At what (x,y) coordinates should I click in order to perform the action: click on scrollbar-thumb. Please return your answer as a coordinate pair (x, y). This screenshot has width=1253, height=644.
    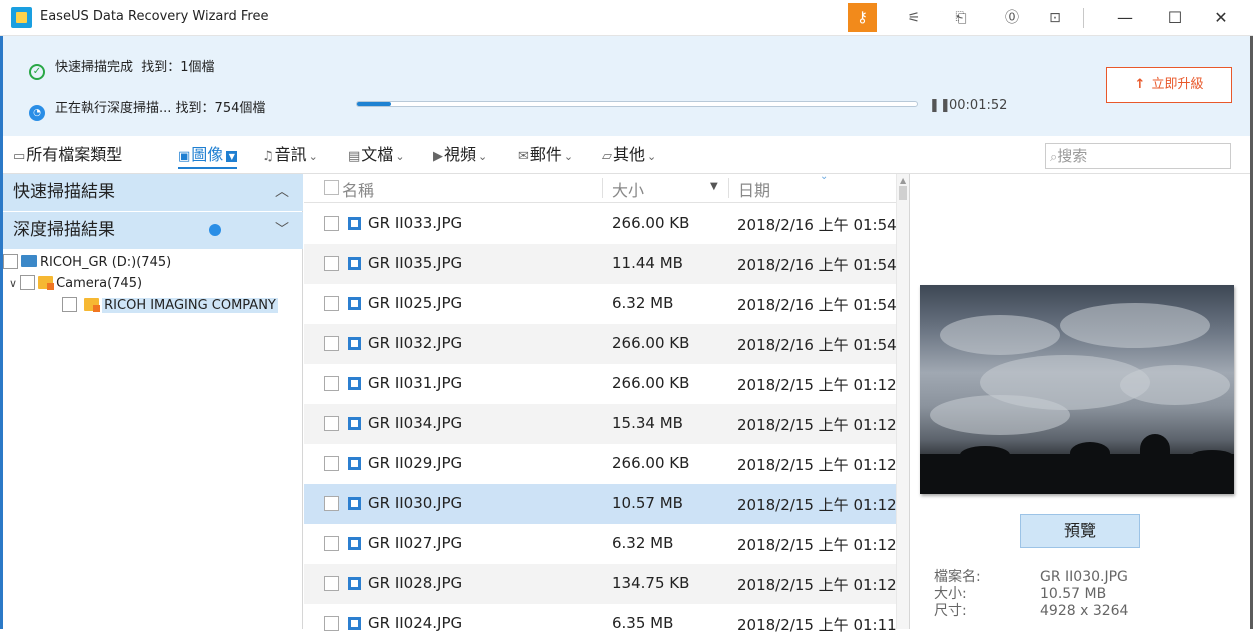
    Looking at the image, I should click on (903, 193).